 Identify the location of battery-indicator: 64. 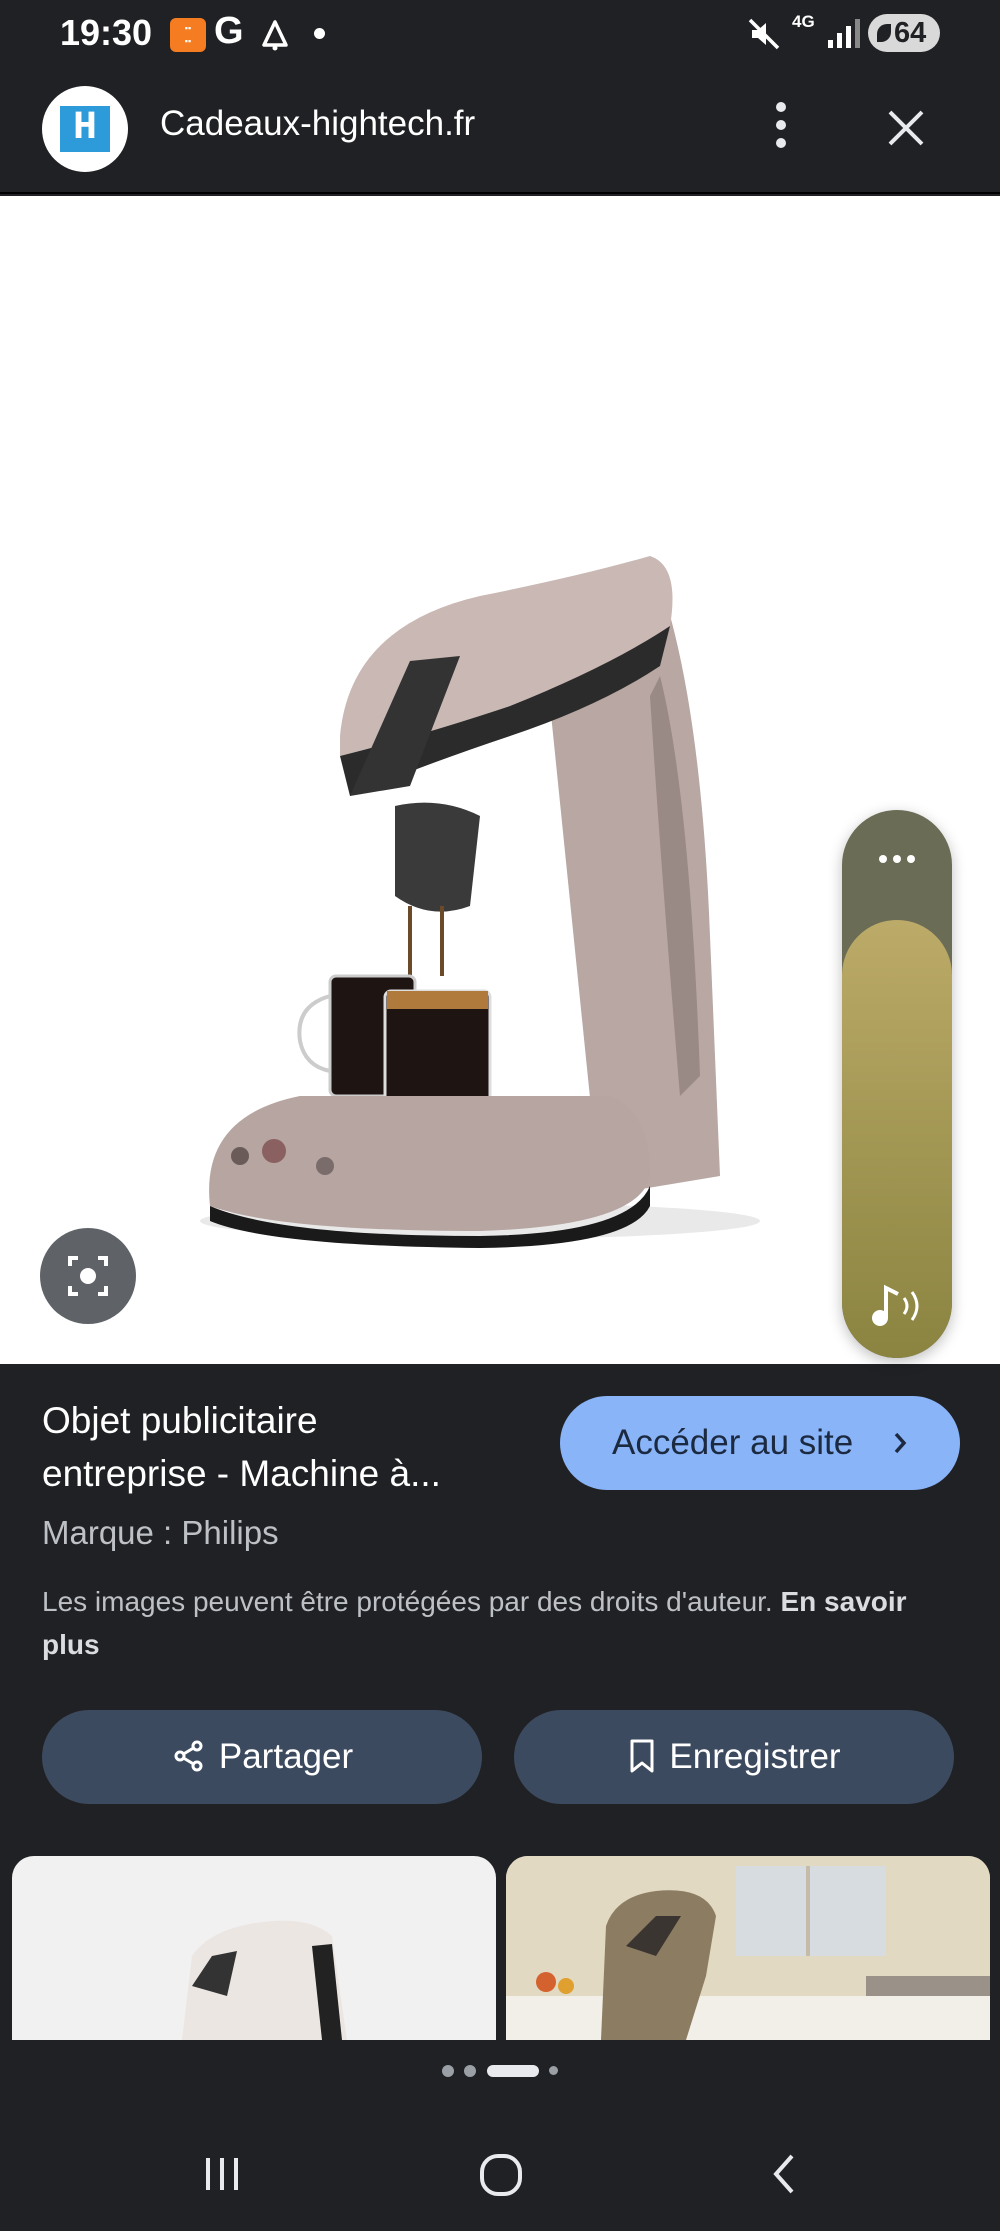
(904, 33).